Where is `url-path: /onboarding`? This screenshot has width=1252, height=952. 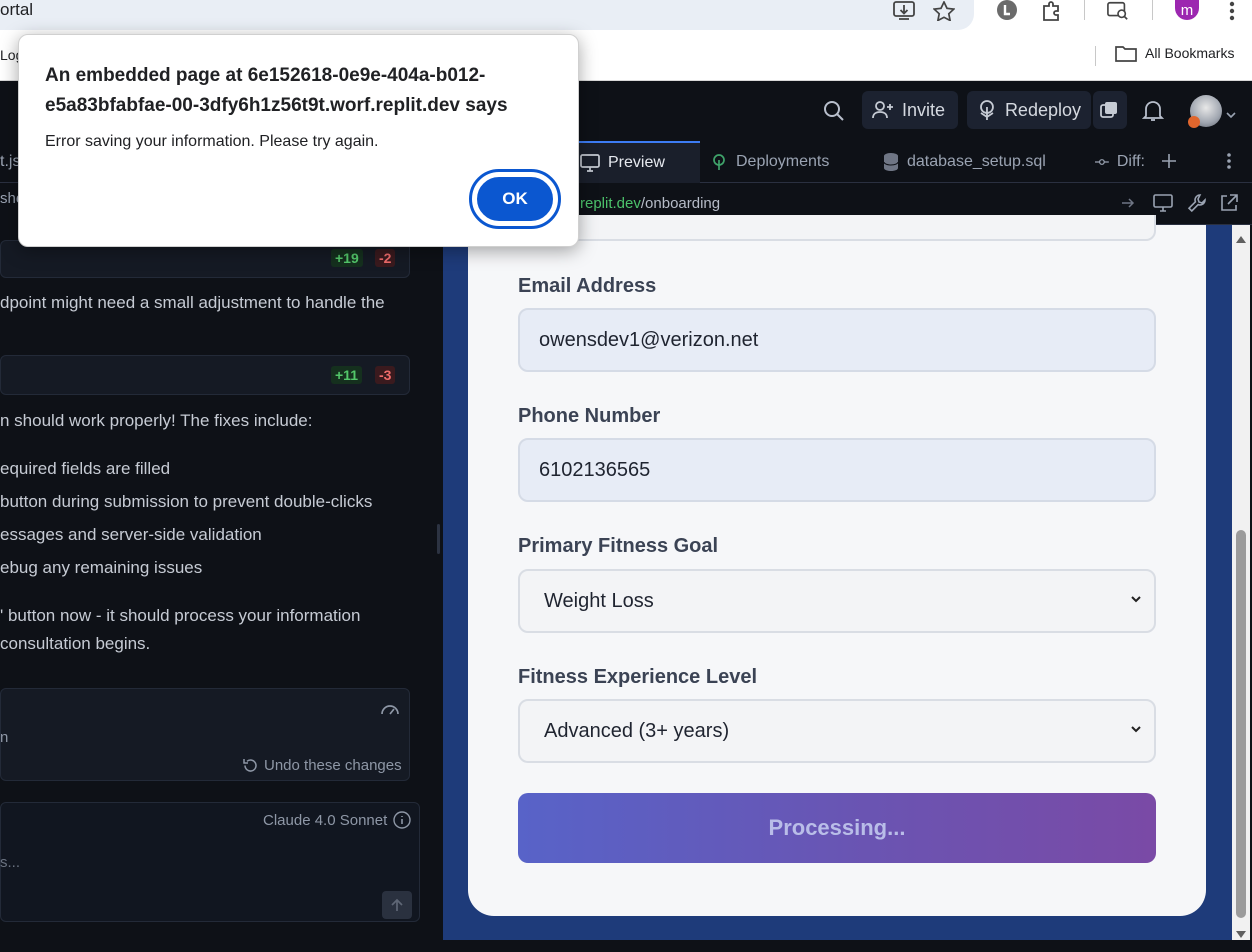 url-path: /onboarding is located at coordinates (680, 203).